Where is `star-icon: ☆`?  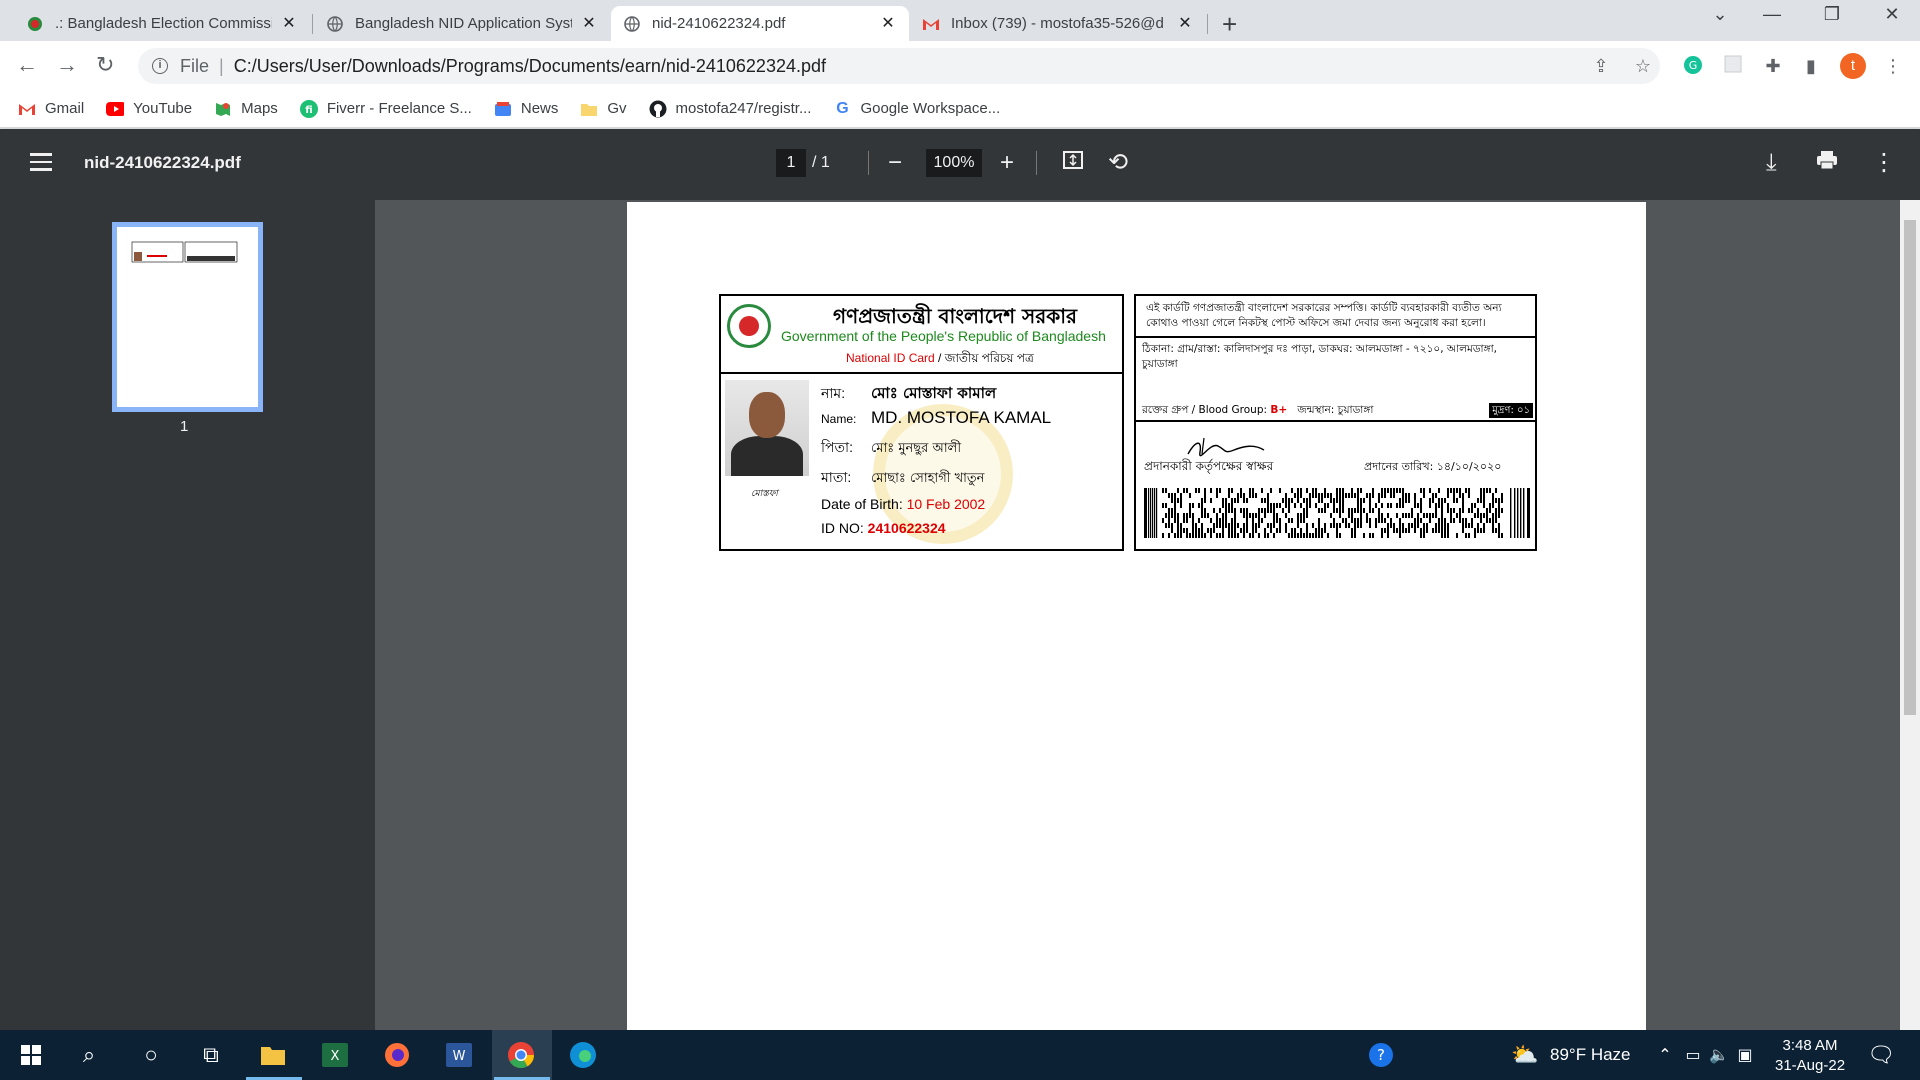 star-icon: ☆ is located at coordinates (1643, 66).